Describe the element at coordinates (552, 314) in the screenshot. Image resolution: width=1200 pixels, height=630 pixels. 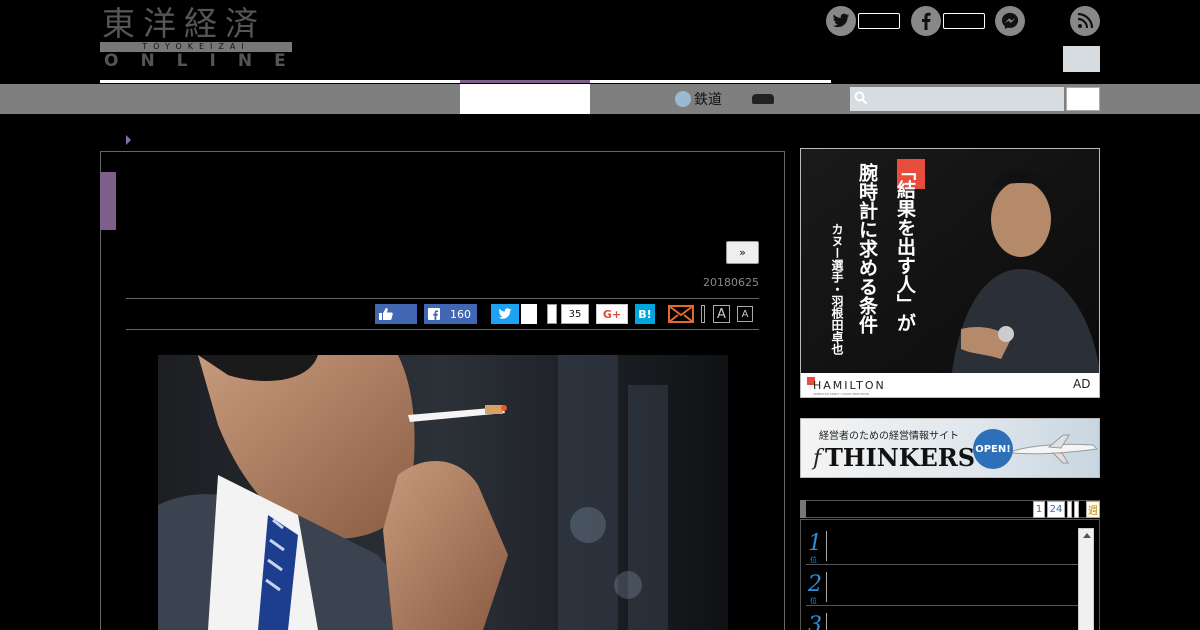
I see `pocket-button` at that location.